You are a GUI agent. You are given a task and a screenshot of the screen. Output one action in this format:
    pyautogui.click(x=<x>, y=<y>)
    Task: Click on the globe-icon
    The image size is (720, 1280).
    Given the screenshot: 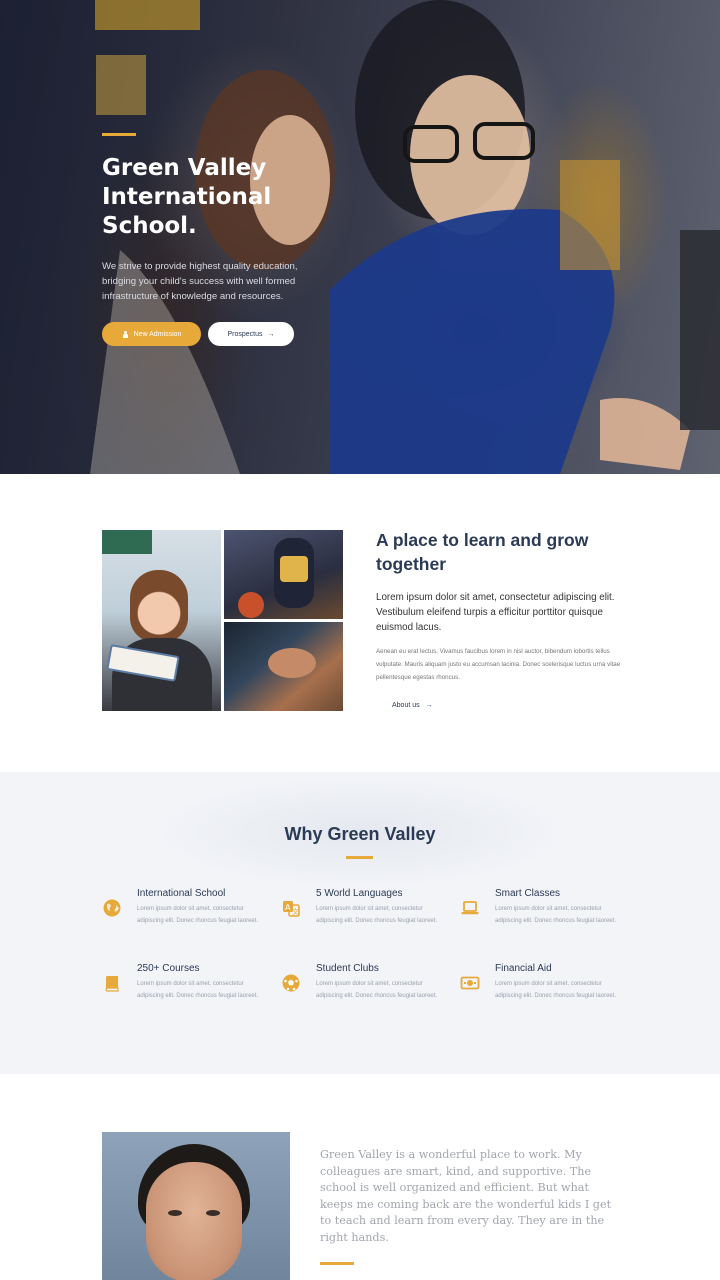 What is the action you would take?
    pyautogui.click(x=112, y=908)
    